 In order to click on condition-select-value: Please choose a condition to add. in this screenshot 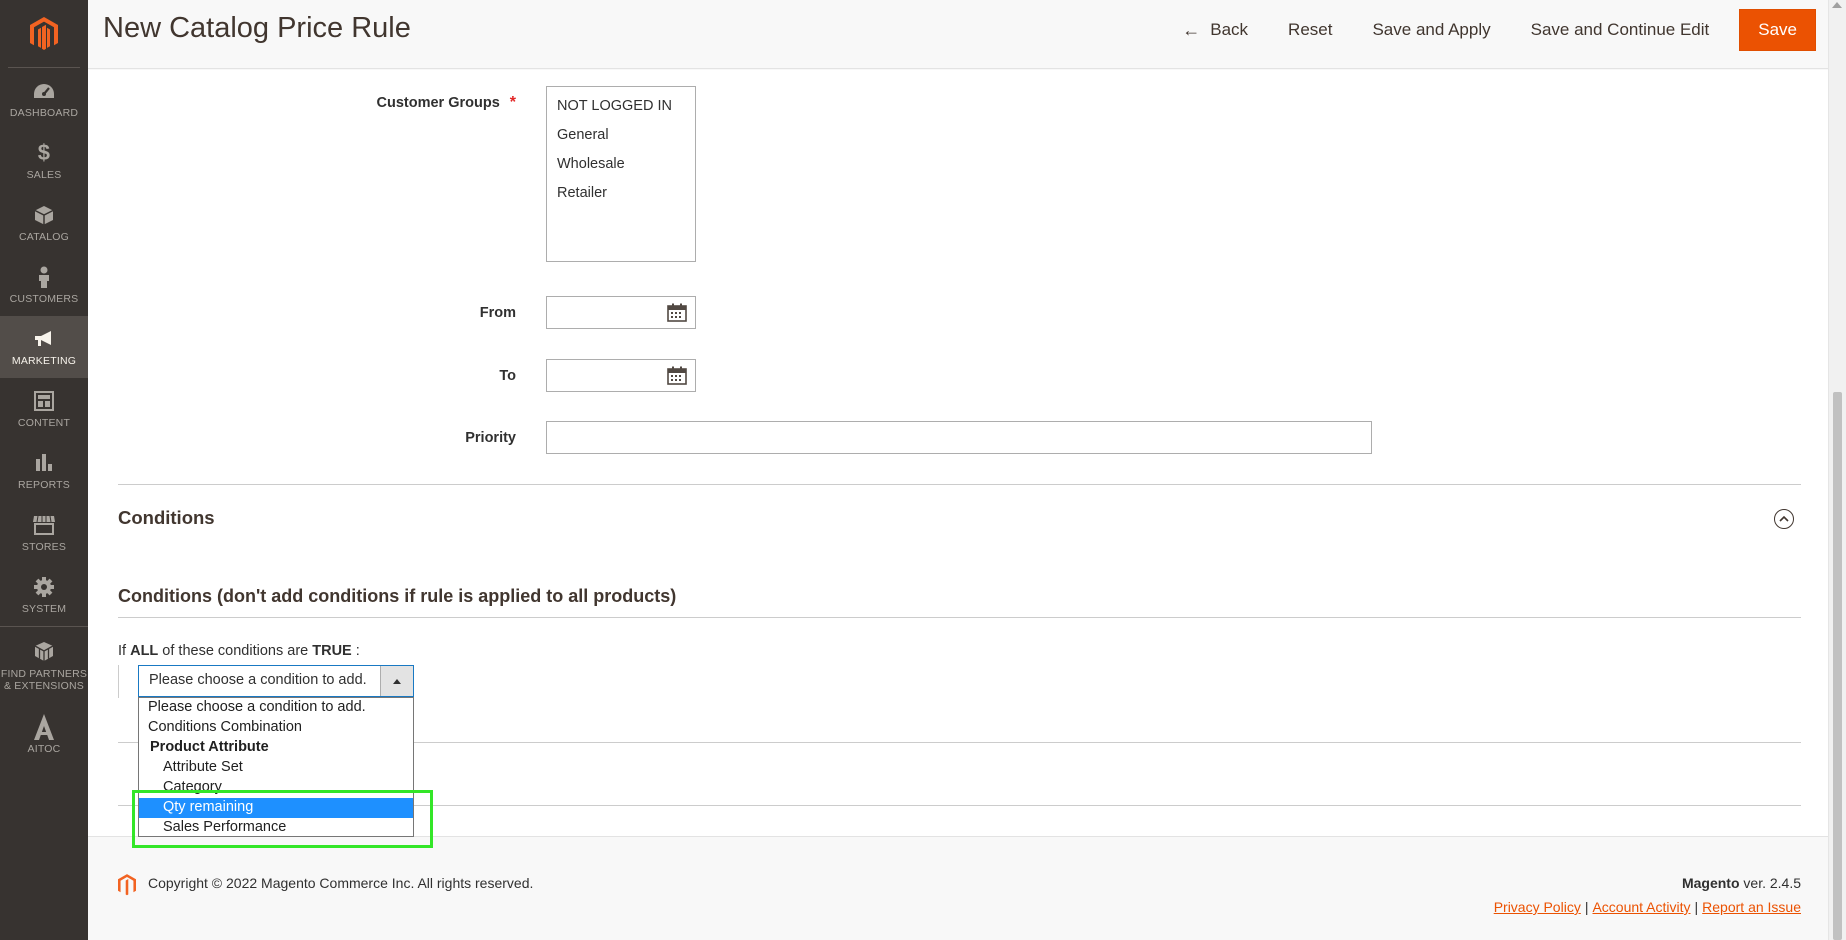, I will do `click(258, 680)`.